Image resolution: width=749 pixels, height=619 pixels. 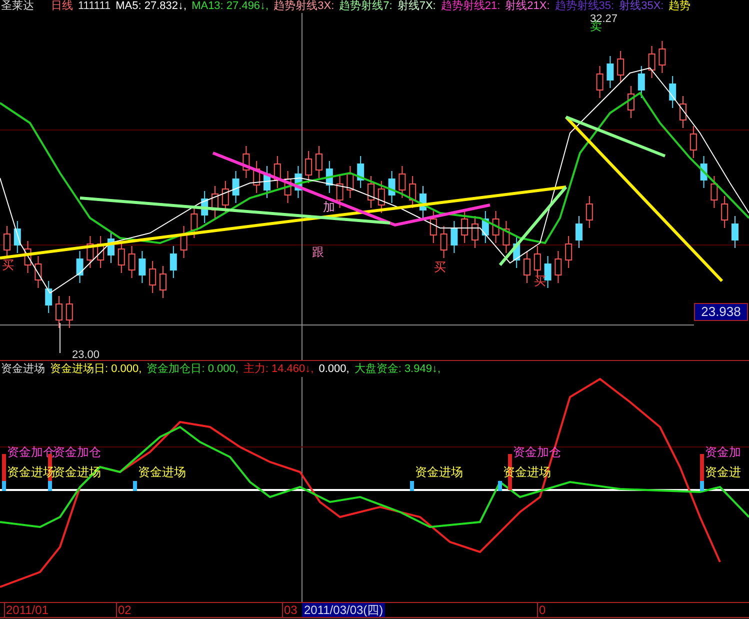 What do you see at coordinates (723, 472) in the screenshot?
I see `fund-entry-label: 资金进` at bounding box center [723, 472].